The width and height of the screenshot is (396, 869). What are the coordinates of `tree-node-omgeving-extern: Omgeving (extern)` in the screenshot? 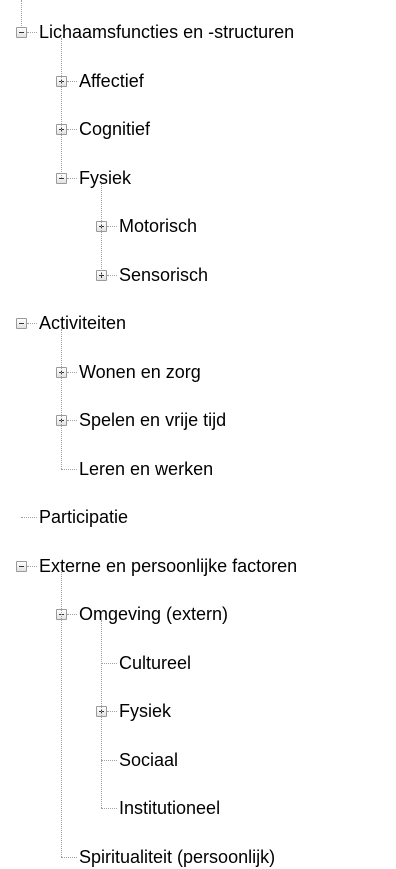 It's located at (153, 614).